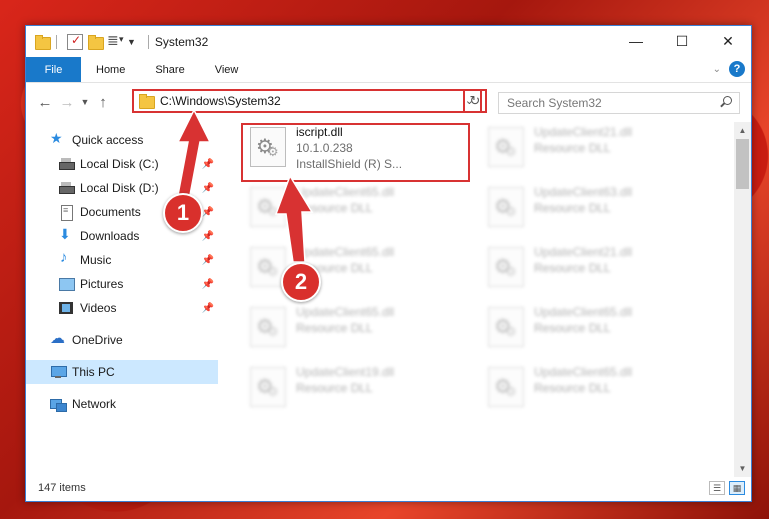 The width and height of the screenshot is (769, 519). I want to click on step1-arrow-icon, so click(194, 152).